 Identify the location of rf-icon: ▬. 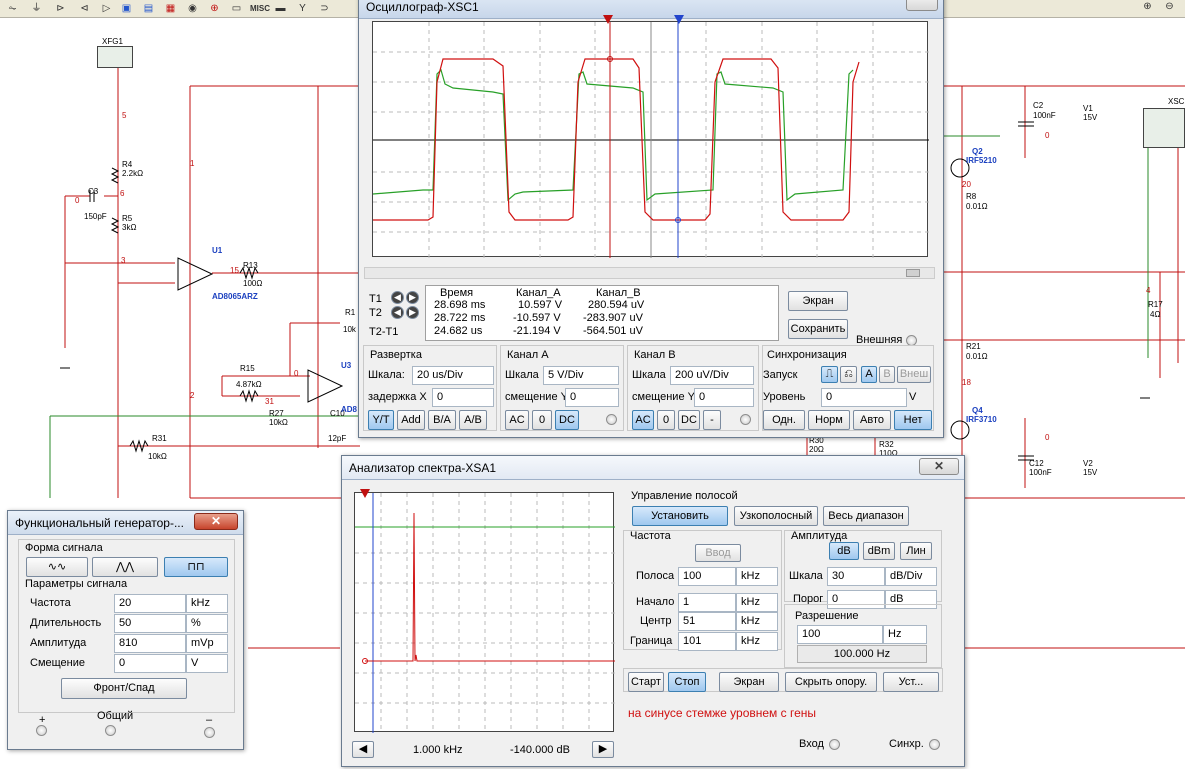
(280, 8).